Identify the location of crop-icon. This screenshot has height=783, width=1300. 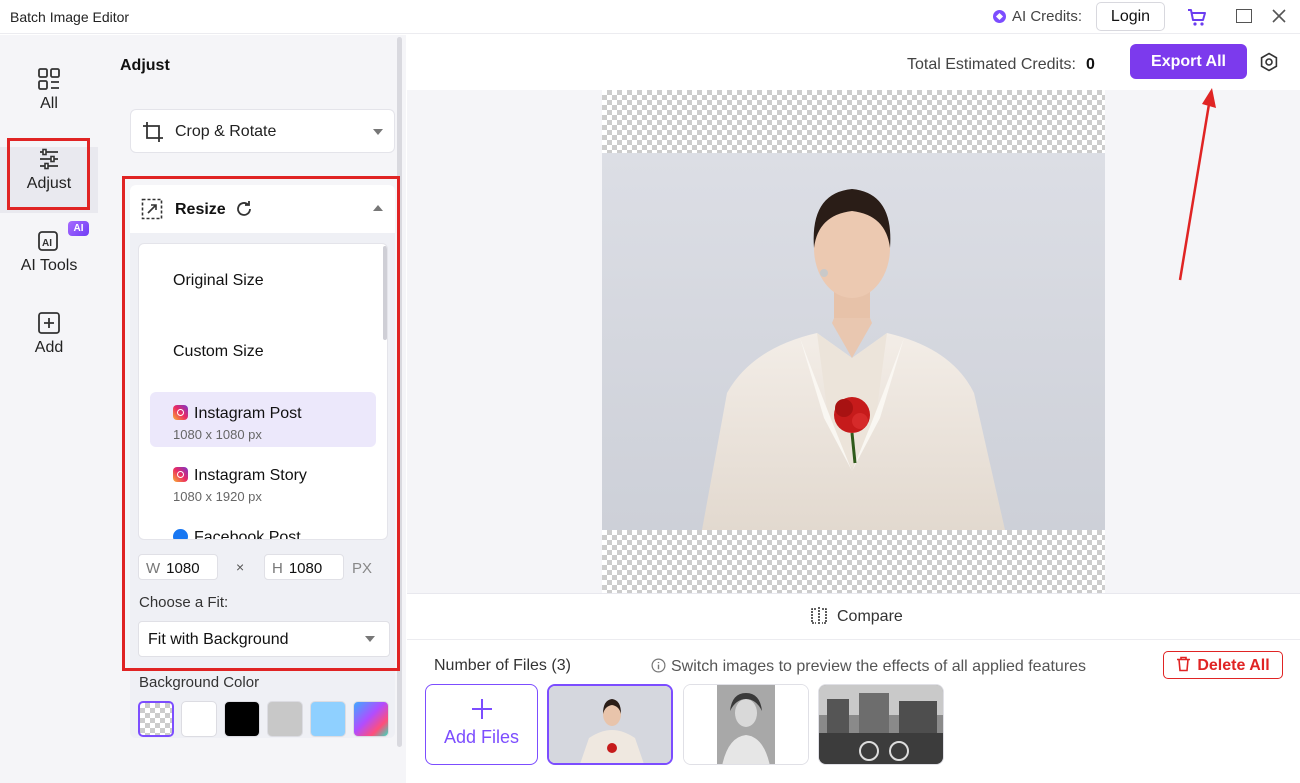
(153, 132).